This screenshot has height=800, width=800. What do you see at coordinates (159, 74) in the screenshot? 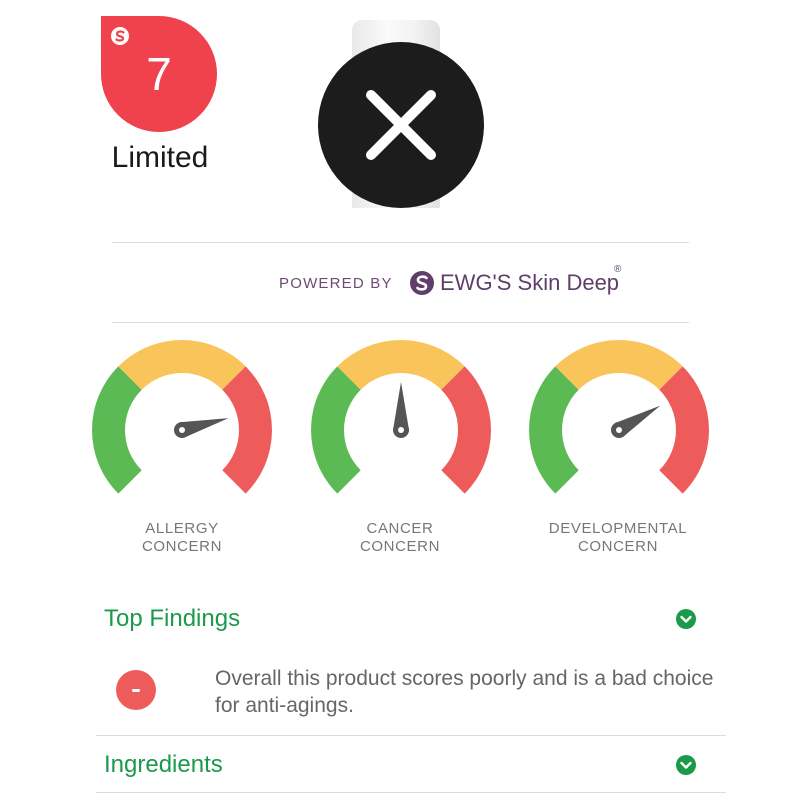
I see `score-value: 7` at bounding box center [159, 74].